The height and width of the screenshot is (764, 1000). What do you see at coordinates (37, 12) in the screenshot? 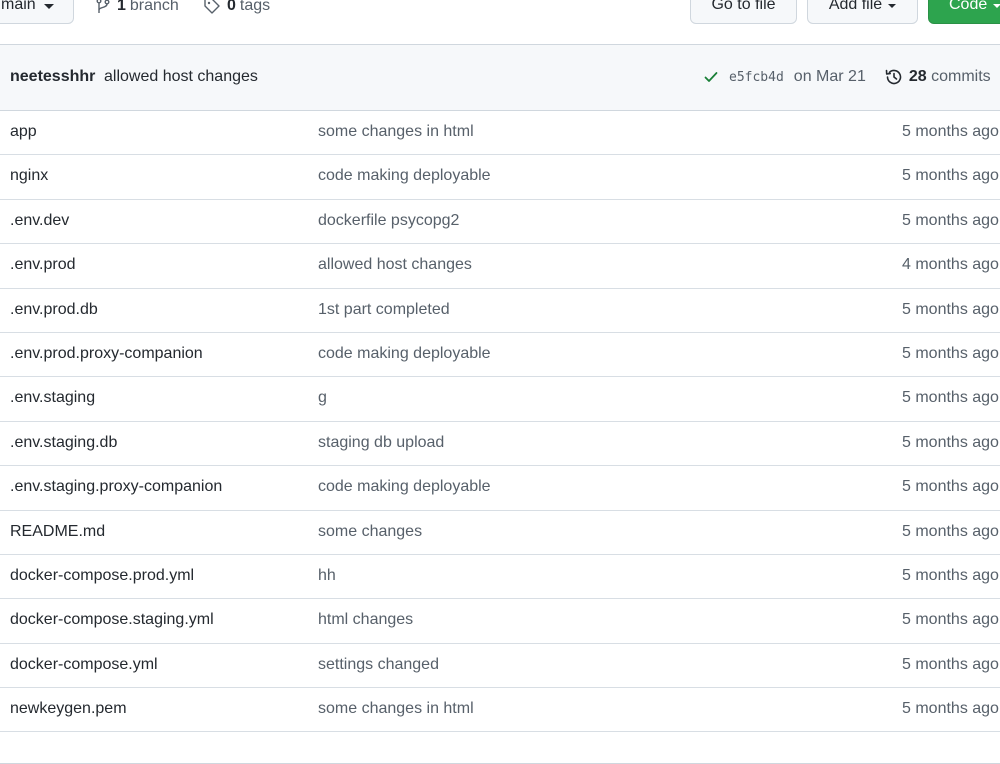
I see `branch-selector-button: main` at bounding box center [37, 12].